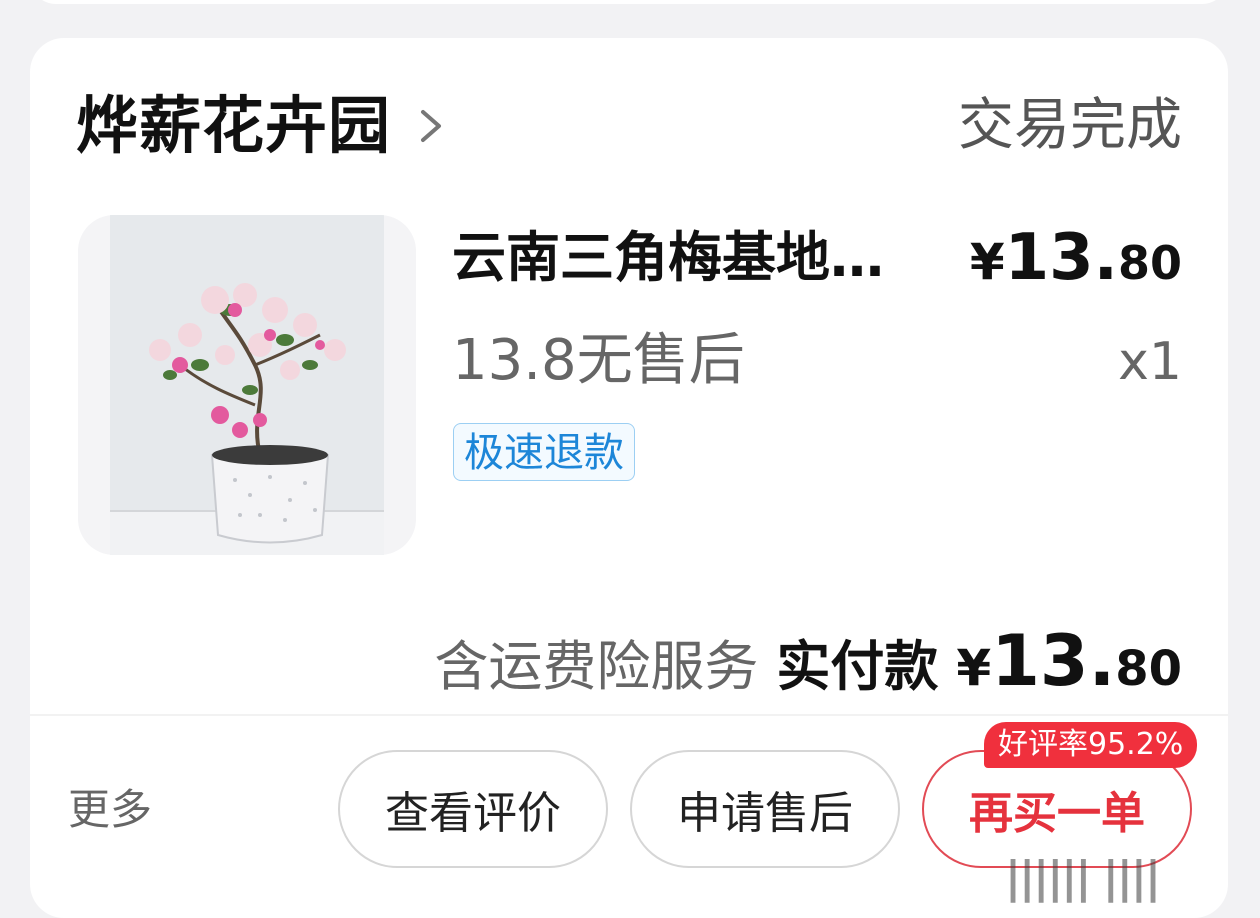  I want to click on shop-header: 烨薪花卉园, so click(260, 126).